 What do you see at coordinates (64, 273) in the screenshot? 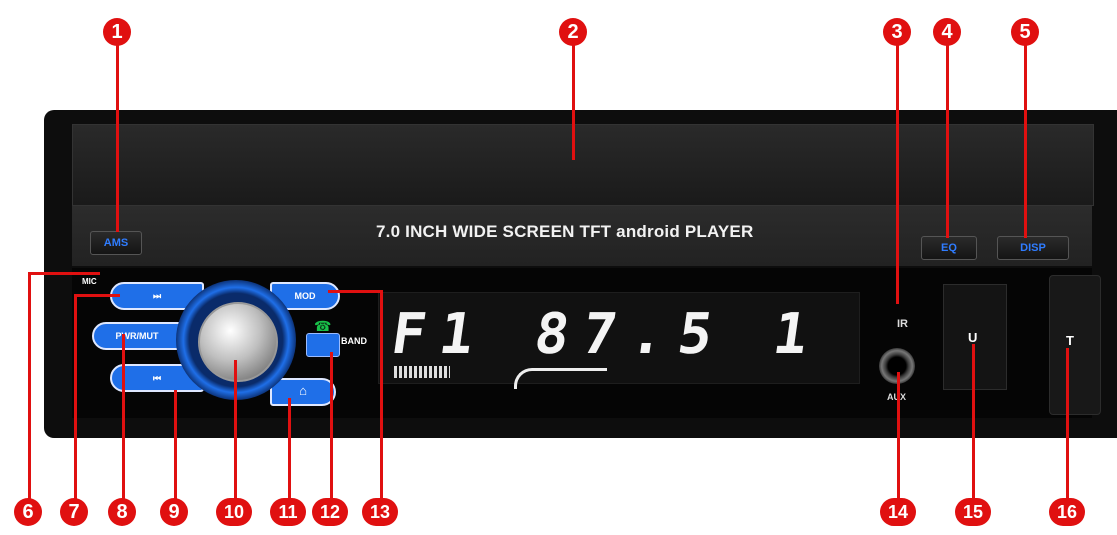
I see `leader-6-h` at bounding box center [64, 273].